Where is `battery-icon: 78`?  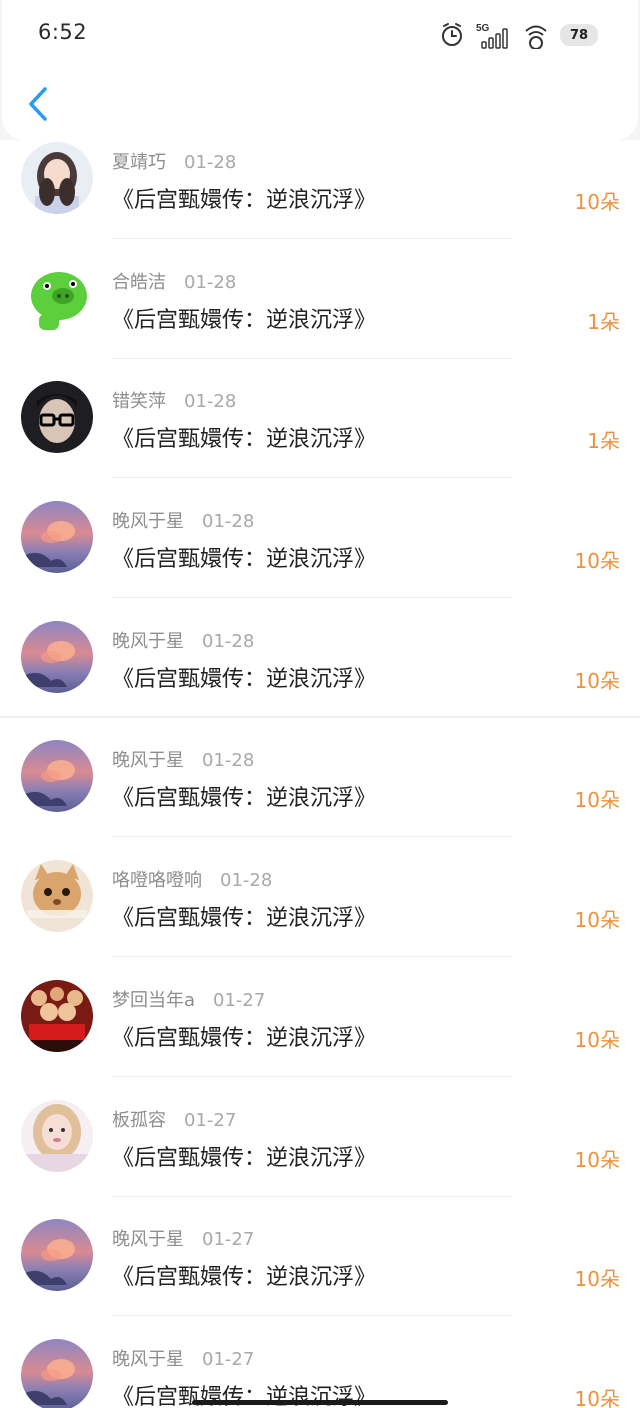
battery-icon: 78 is located at coordinates (579, 35).